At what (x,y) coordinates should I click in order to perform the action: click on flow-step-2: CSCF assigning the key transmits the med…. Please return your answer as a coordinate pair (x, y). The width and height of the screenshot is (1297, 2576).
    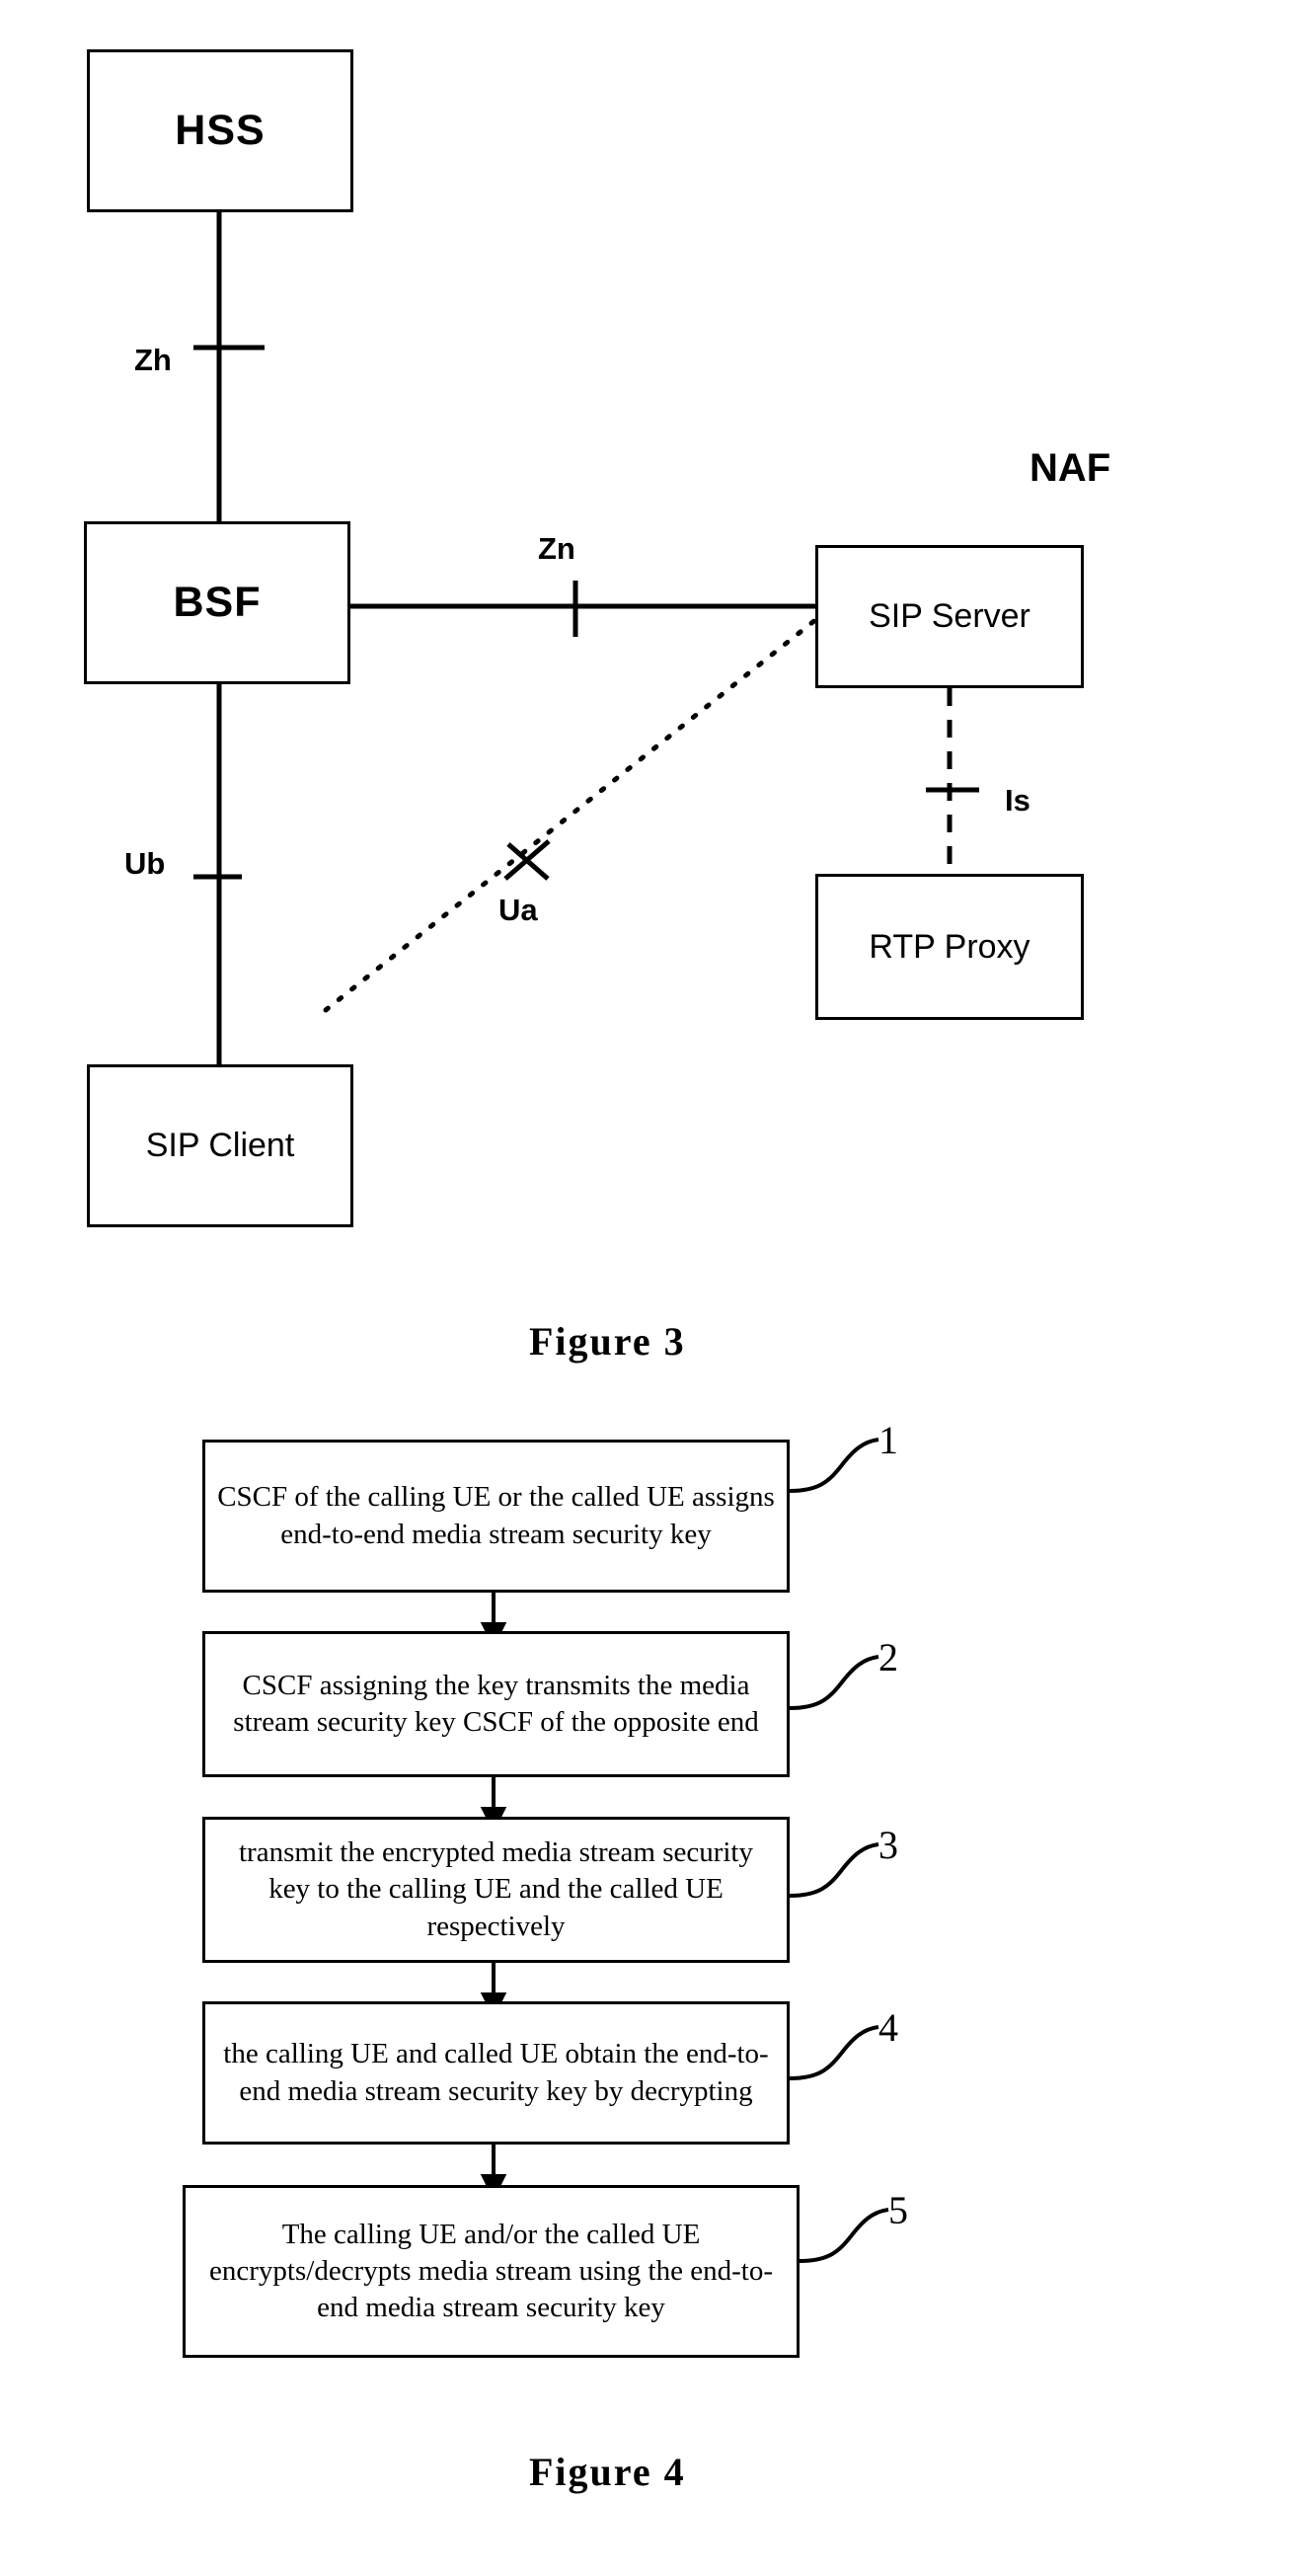
    Looking at the image, I should click on (496, 1704).